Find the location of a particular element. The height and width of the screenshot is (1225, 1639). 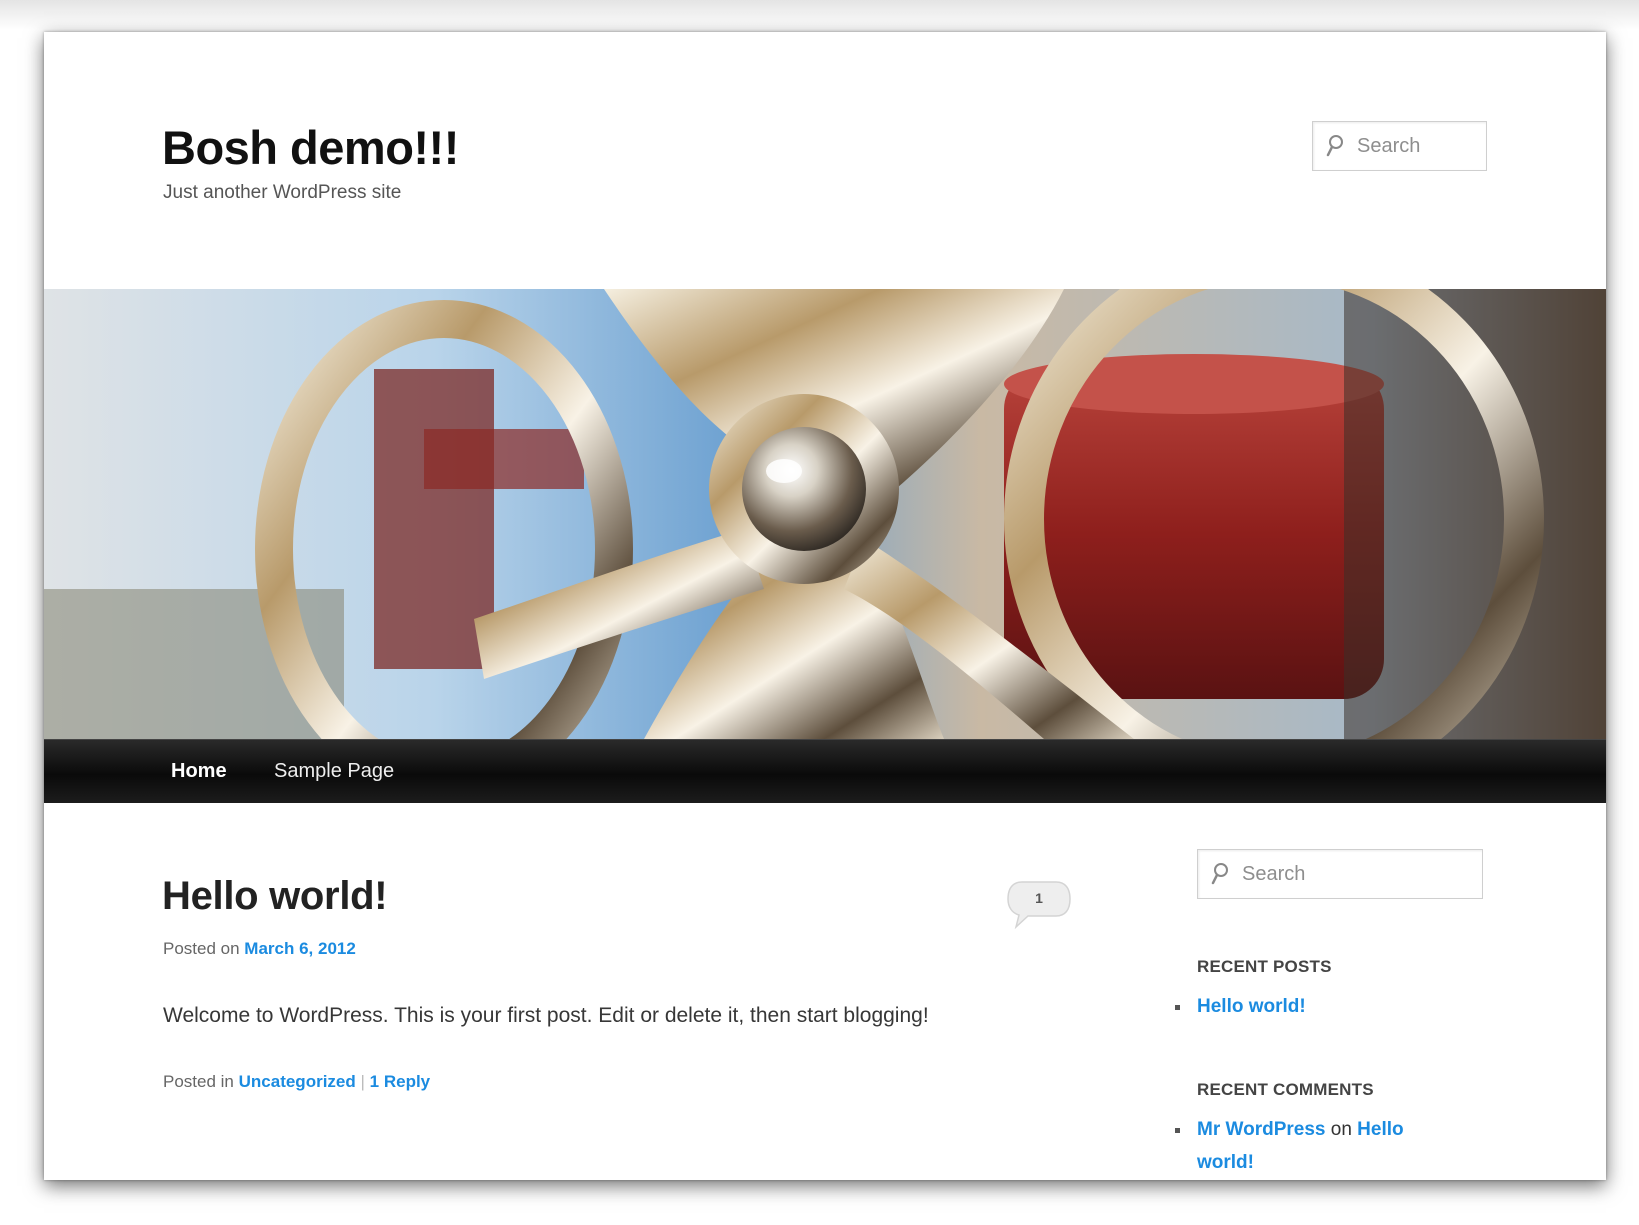

post-date-line: Posted on March 6, 2012 is located at coordinates (259, 949).